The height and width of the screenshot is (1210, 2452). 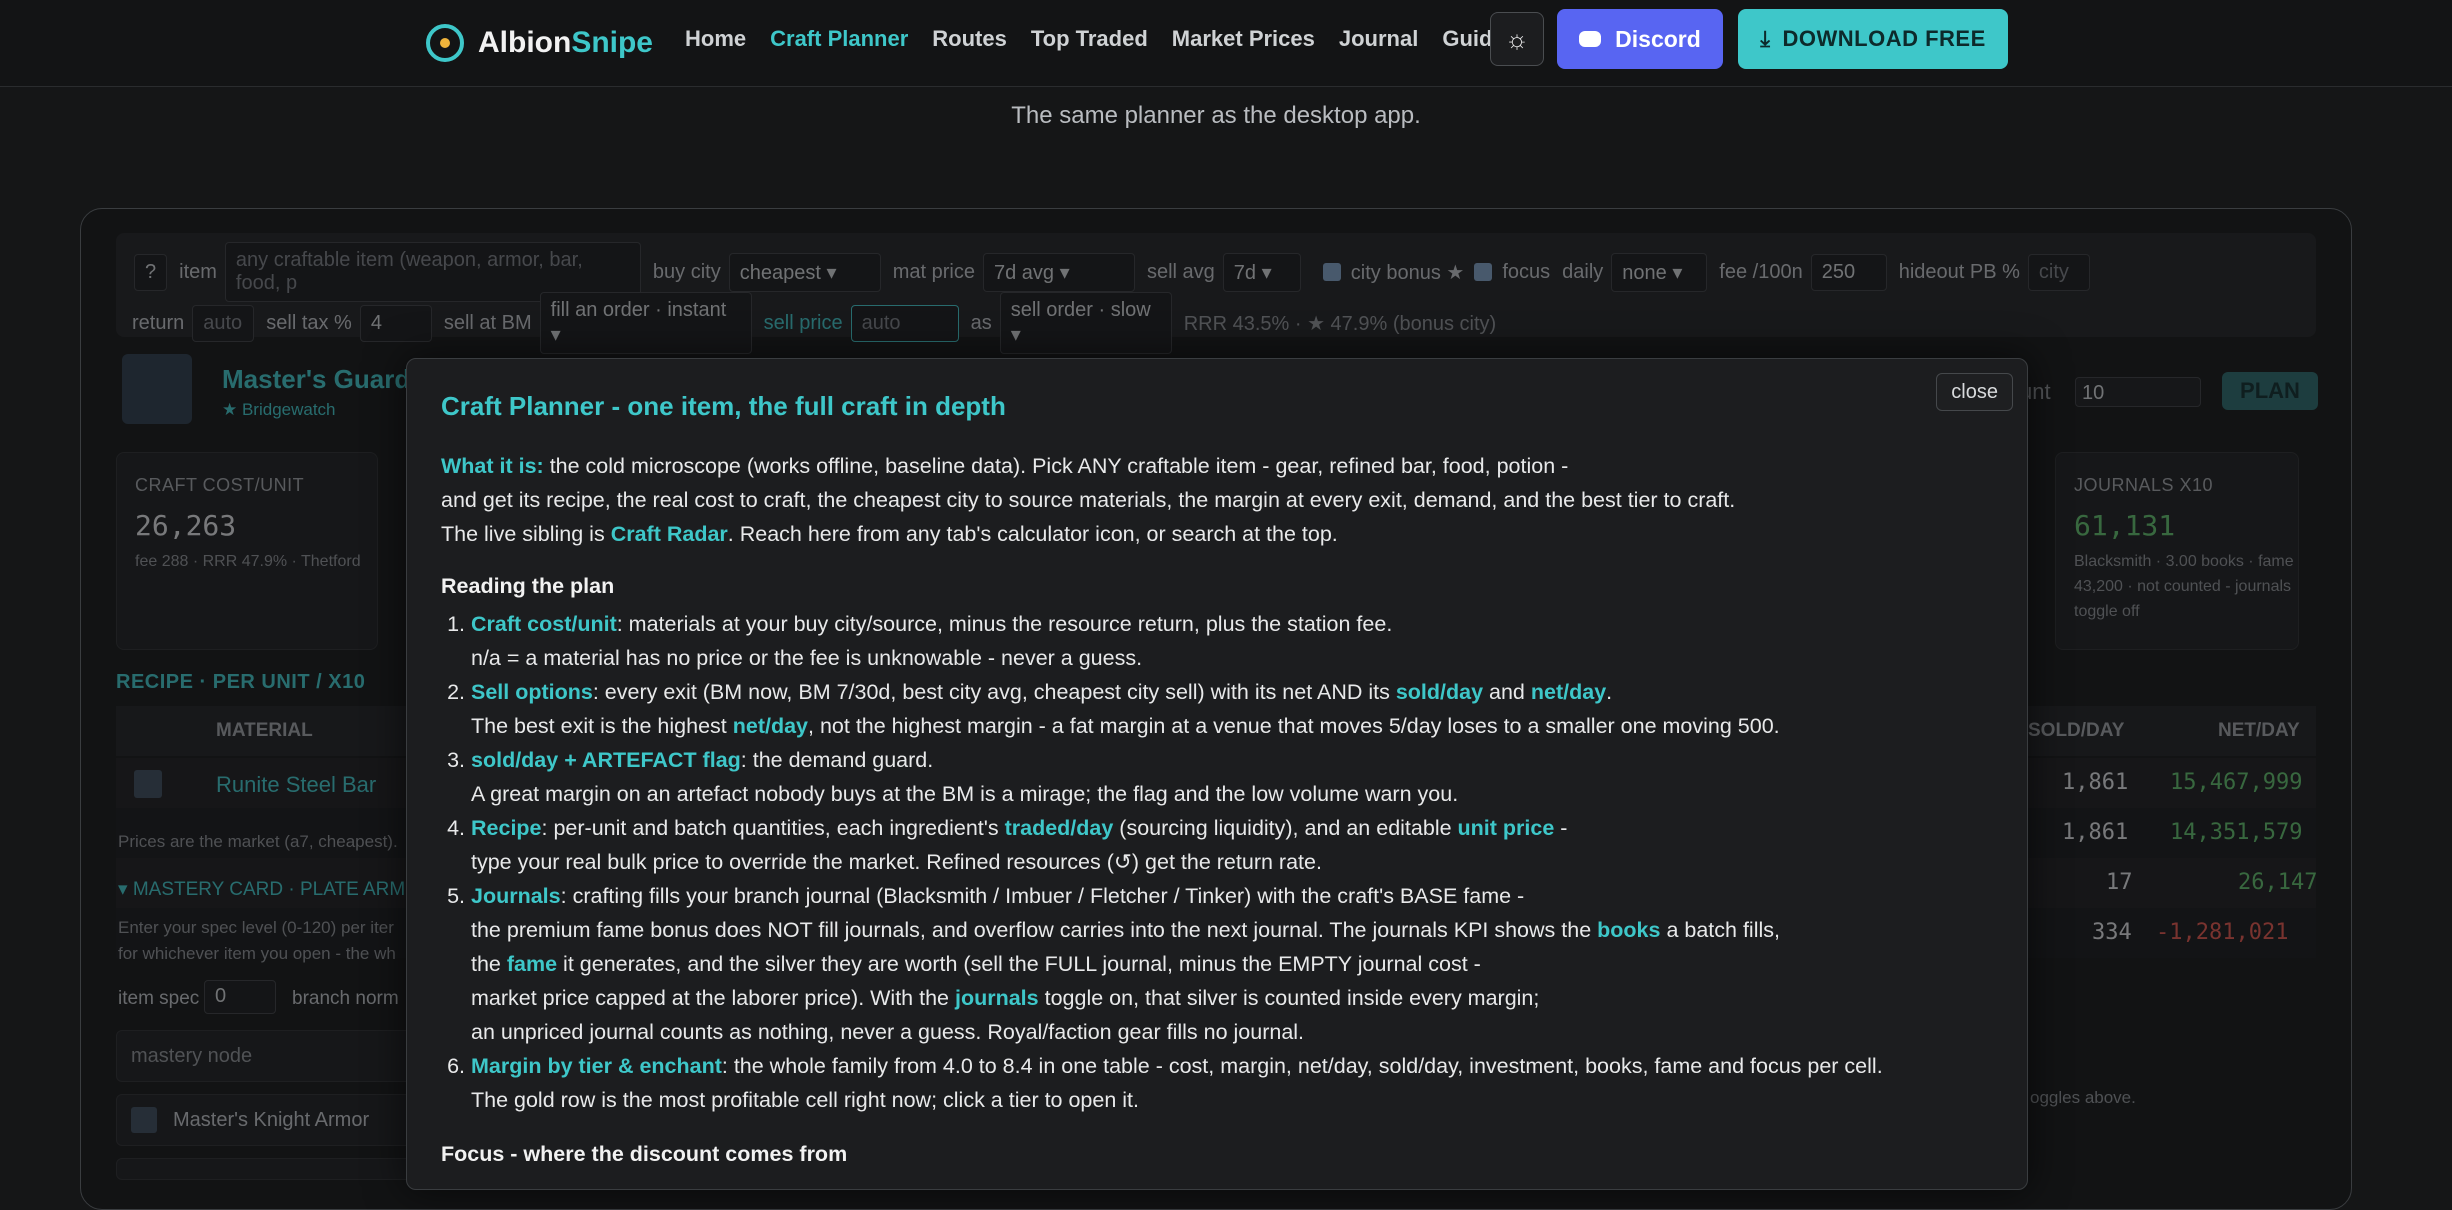 I want to click on armor-icon, so click(x=144, y=1120).